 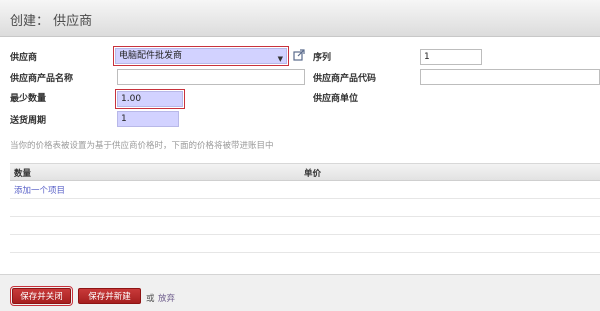 I want to click on column-header-unit-price: 单价, so click(x=312, y=173).